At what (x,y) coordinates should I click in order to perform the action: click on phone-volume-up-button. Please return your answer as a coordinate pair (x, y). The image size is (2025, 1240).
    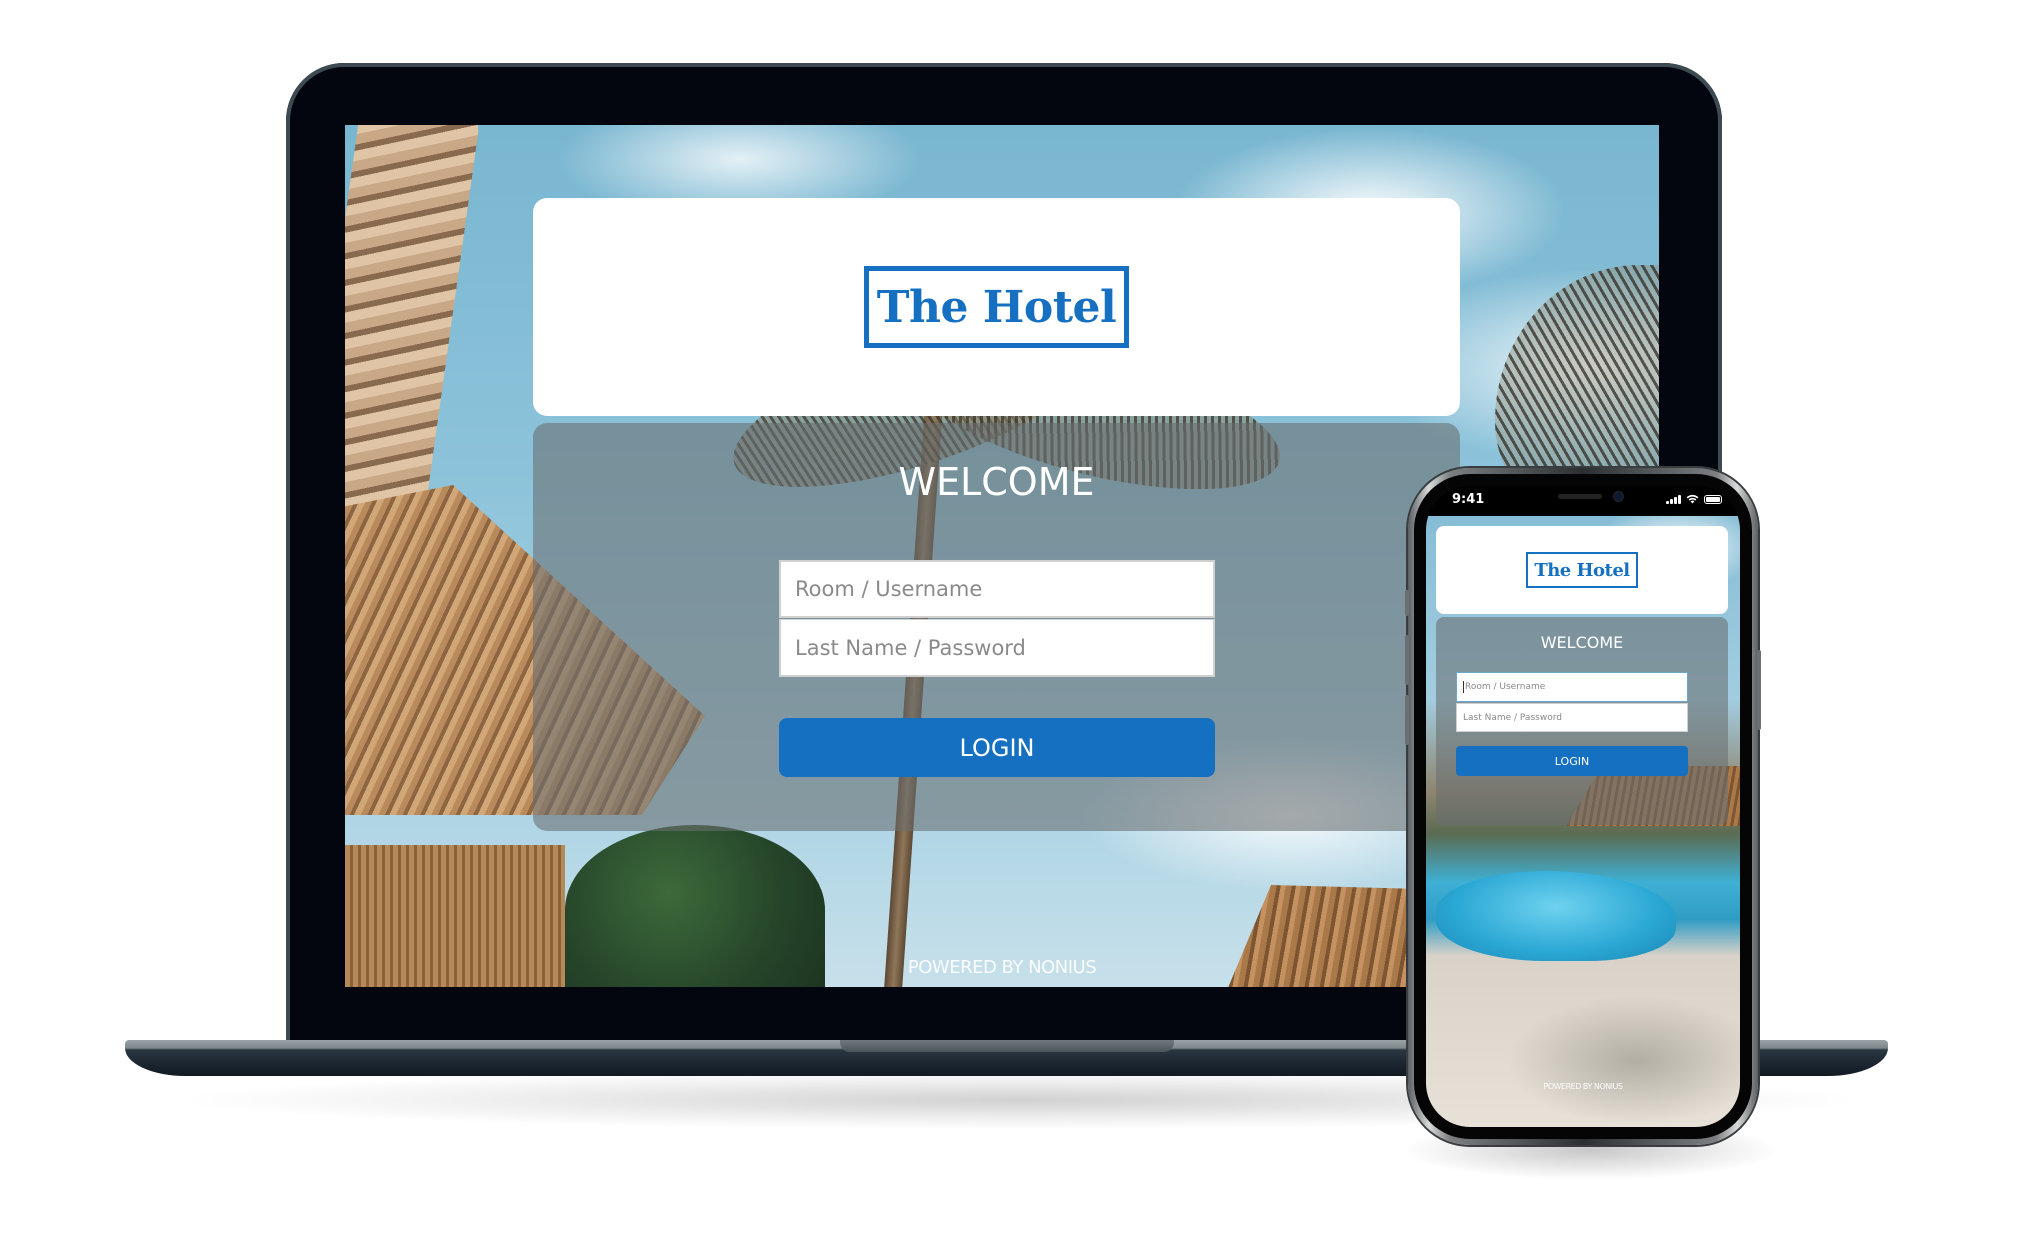
    Looking at the image, I should click on (1407, 660).